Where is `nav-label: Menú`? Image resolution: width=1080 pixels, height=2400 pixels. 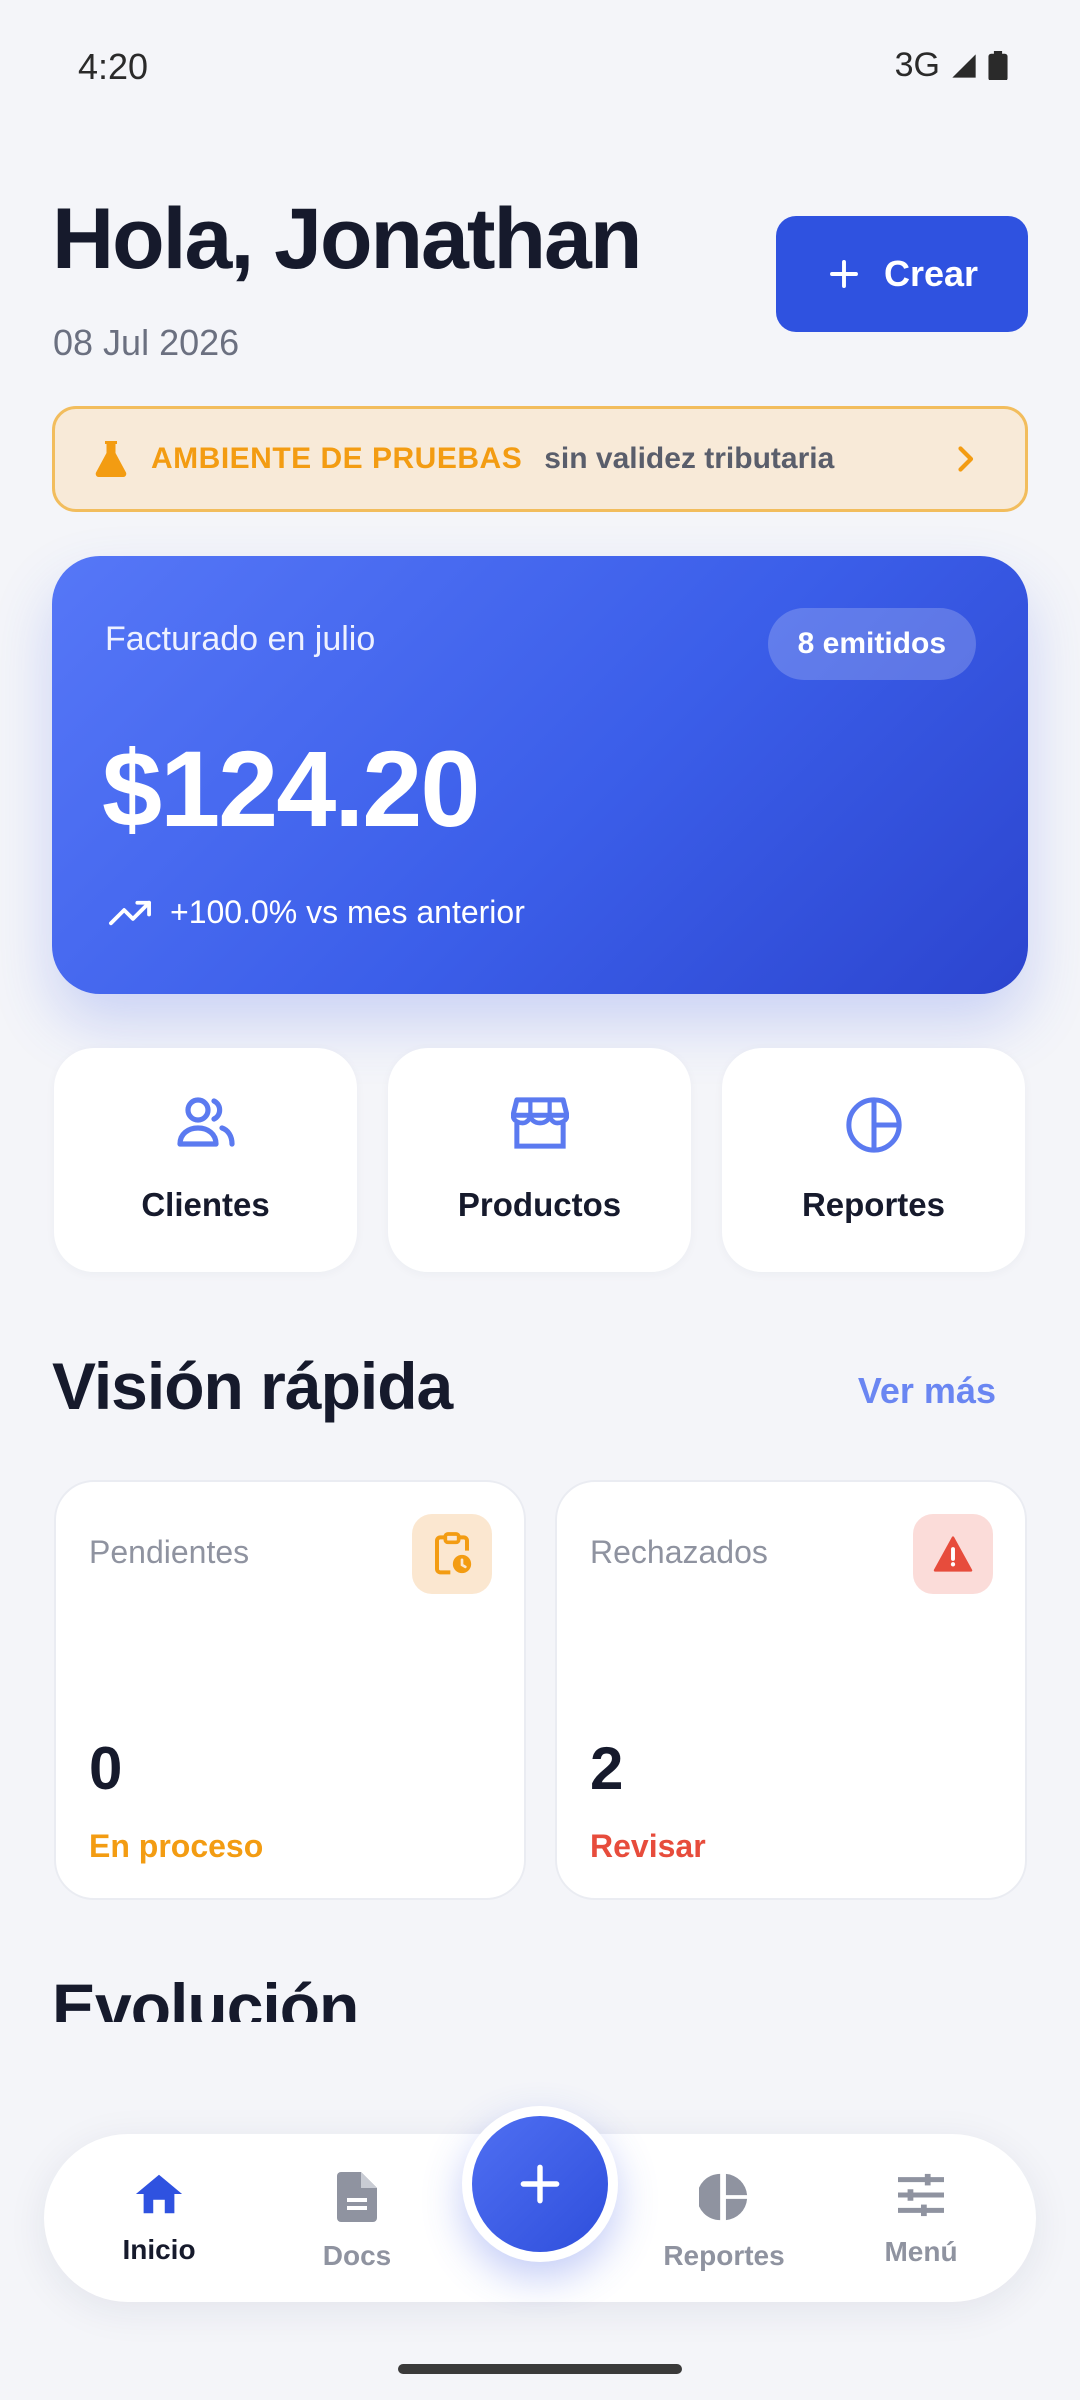 nav-label: Menú is located at coordinates (921, 2251).